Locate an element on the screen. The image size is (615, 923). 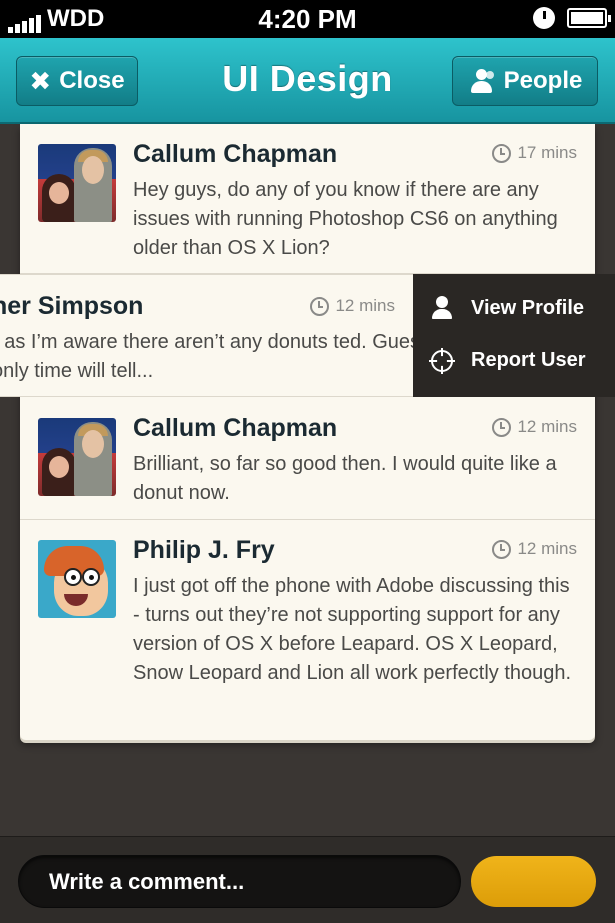
battery-icon is located at coordinates (589, 18).